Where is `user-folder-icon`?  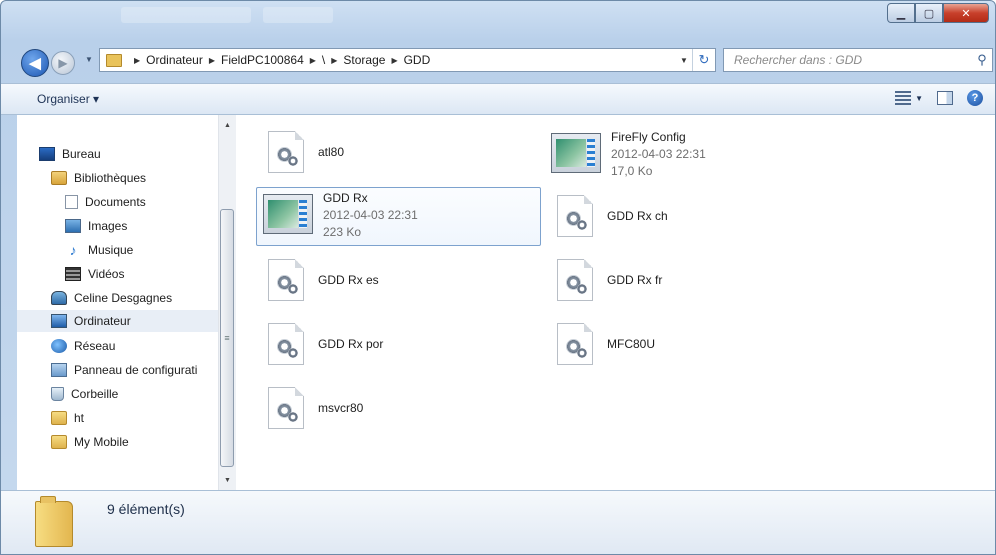
user-folder-icon is located at coordinates (59, 298).